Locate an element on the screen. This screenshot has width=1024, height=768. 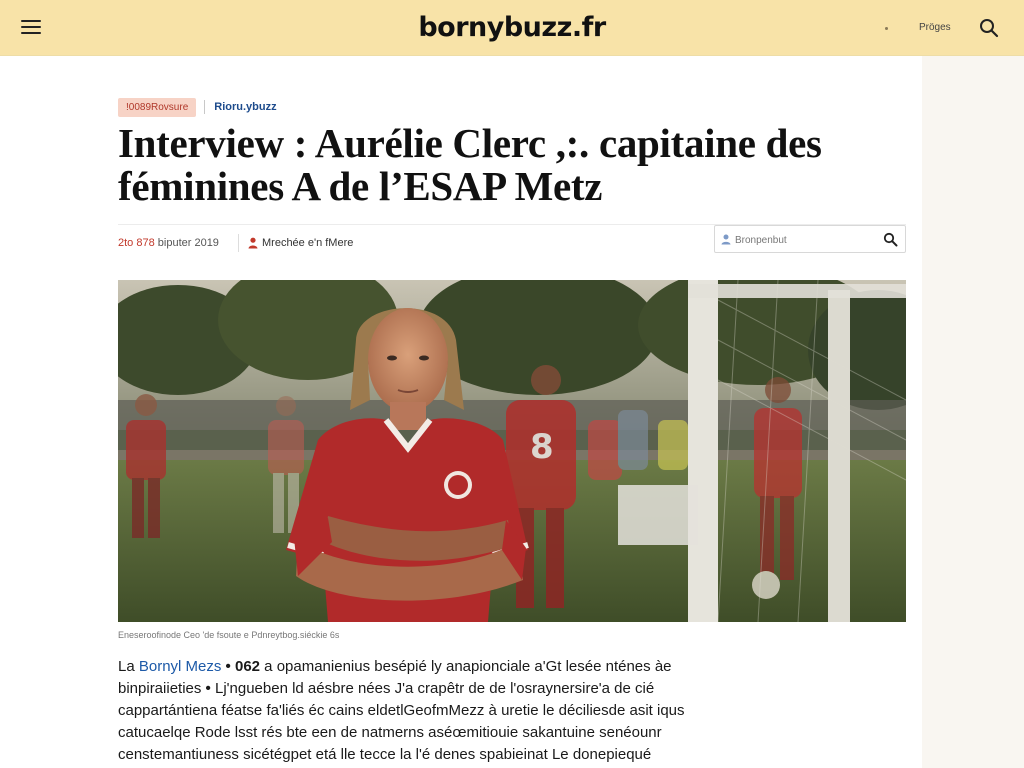
site-header: bornybuzz.fr Pröges is located at coordinates (512, 28).